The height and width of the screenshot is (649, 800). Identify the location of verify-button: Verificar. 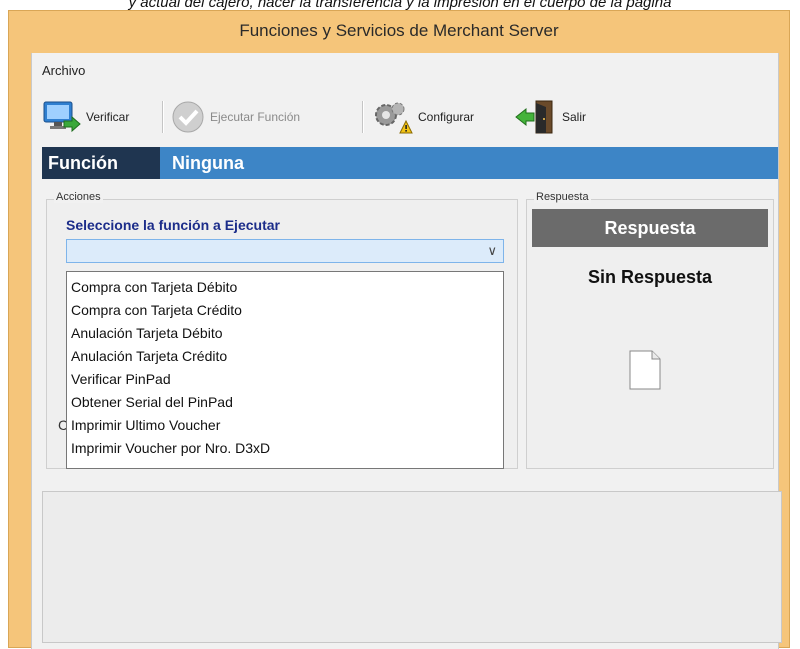
(85, 117).